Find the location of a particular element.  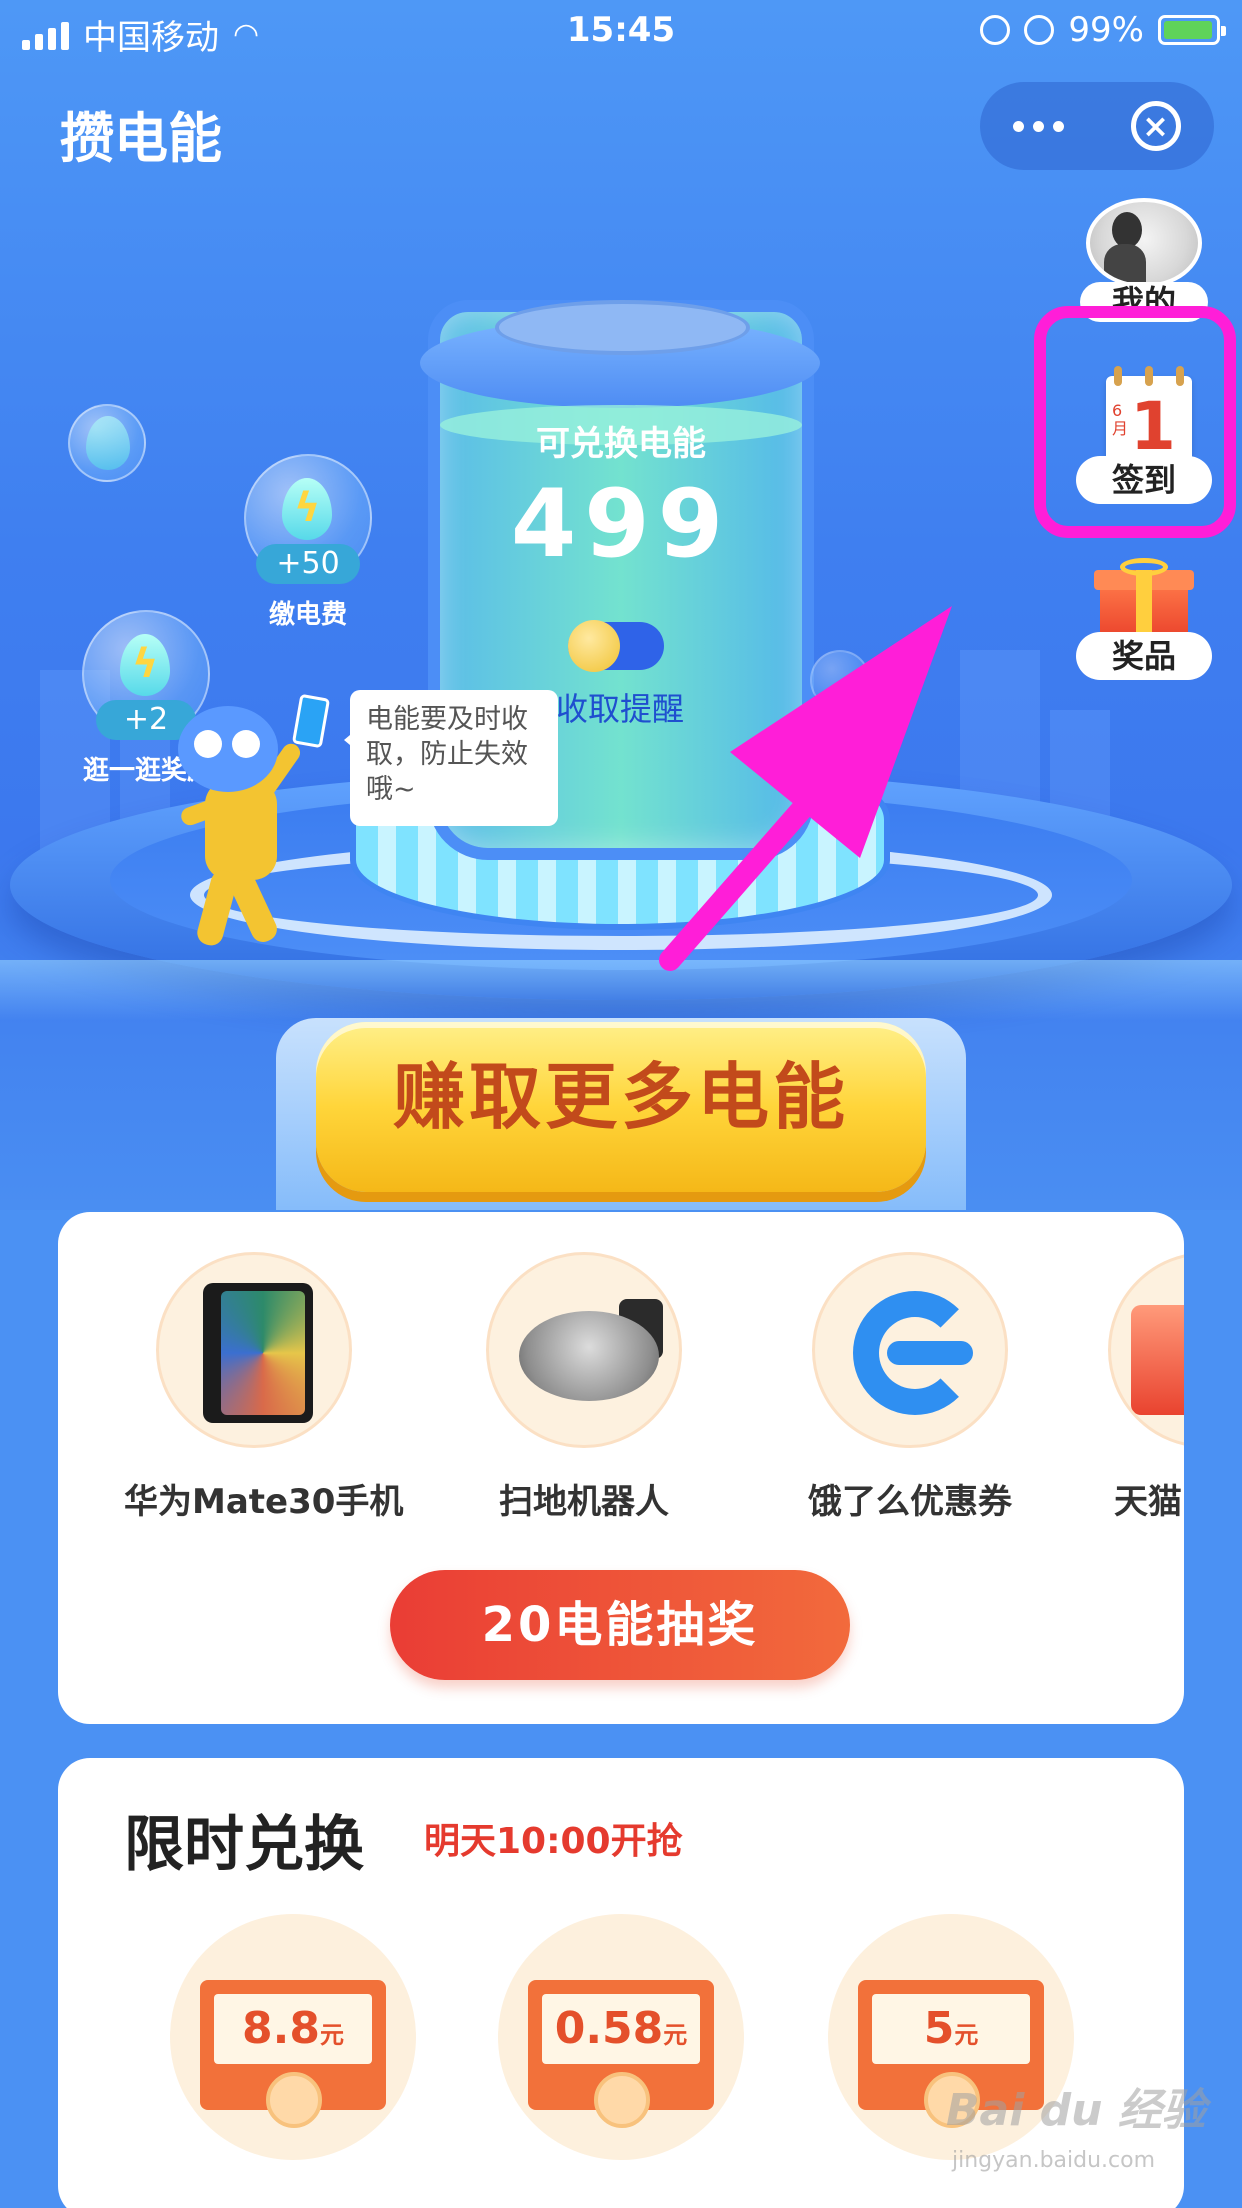

ground-glow is located at coordinates (621, 990).